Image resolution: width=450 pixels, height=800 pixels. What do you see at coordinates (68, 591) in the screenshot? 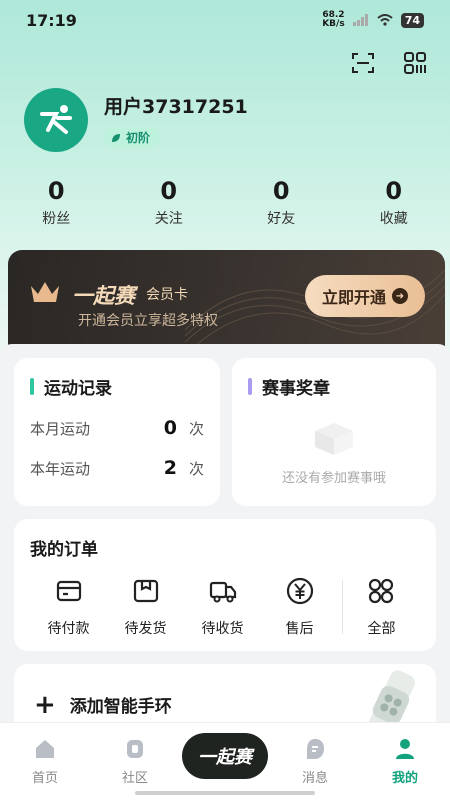
I see `wallet-icon` at bounding box center [68, 591].